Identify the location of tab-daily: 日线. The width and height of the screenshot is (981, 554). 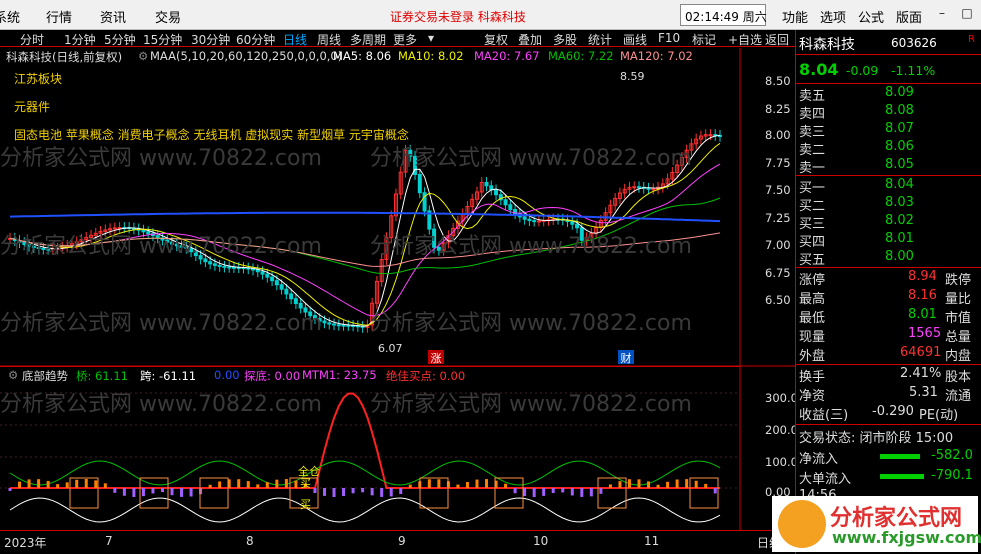
(295, 39).